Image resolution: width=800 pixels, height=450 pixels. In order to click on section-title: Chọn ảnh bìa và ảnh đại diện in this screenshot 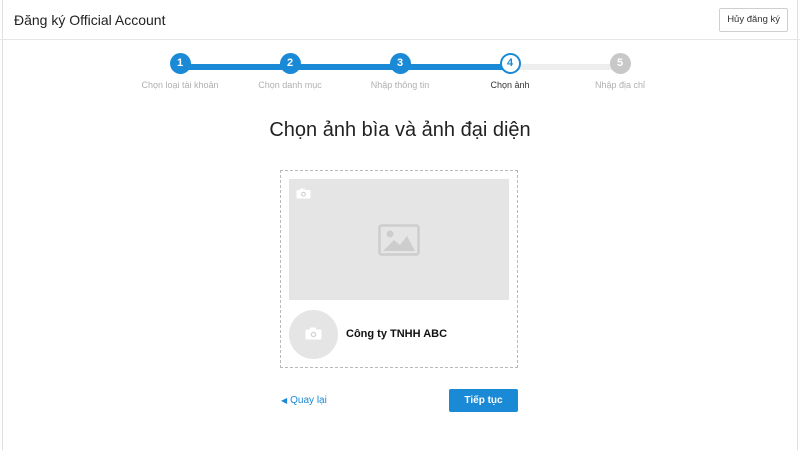, I will do `click(400, 130)`.